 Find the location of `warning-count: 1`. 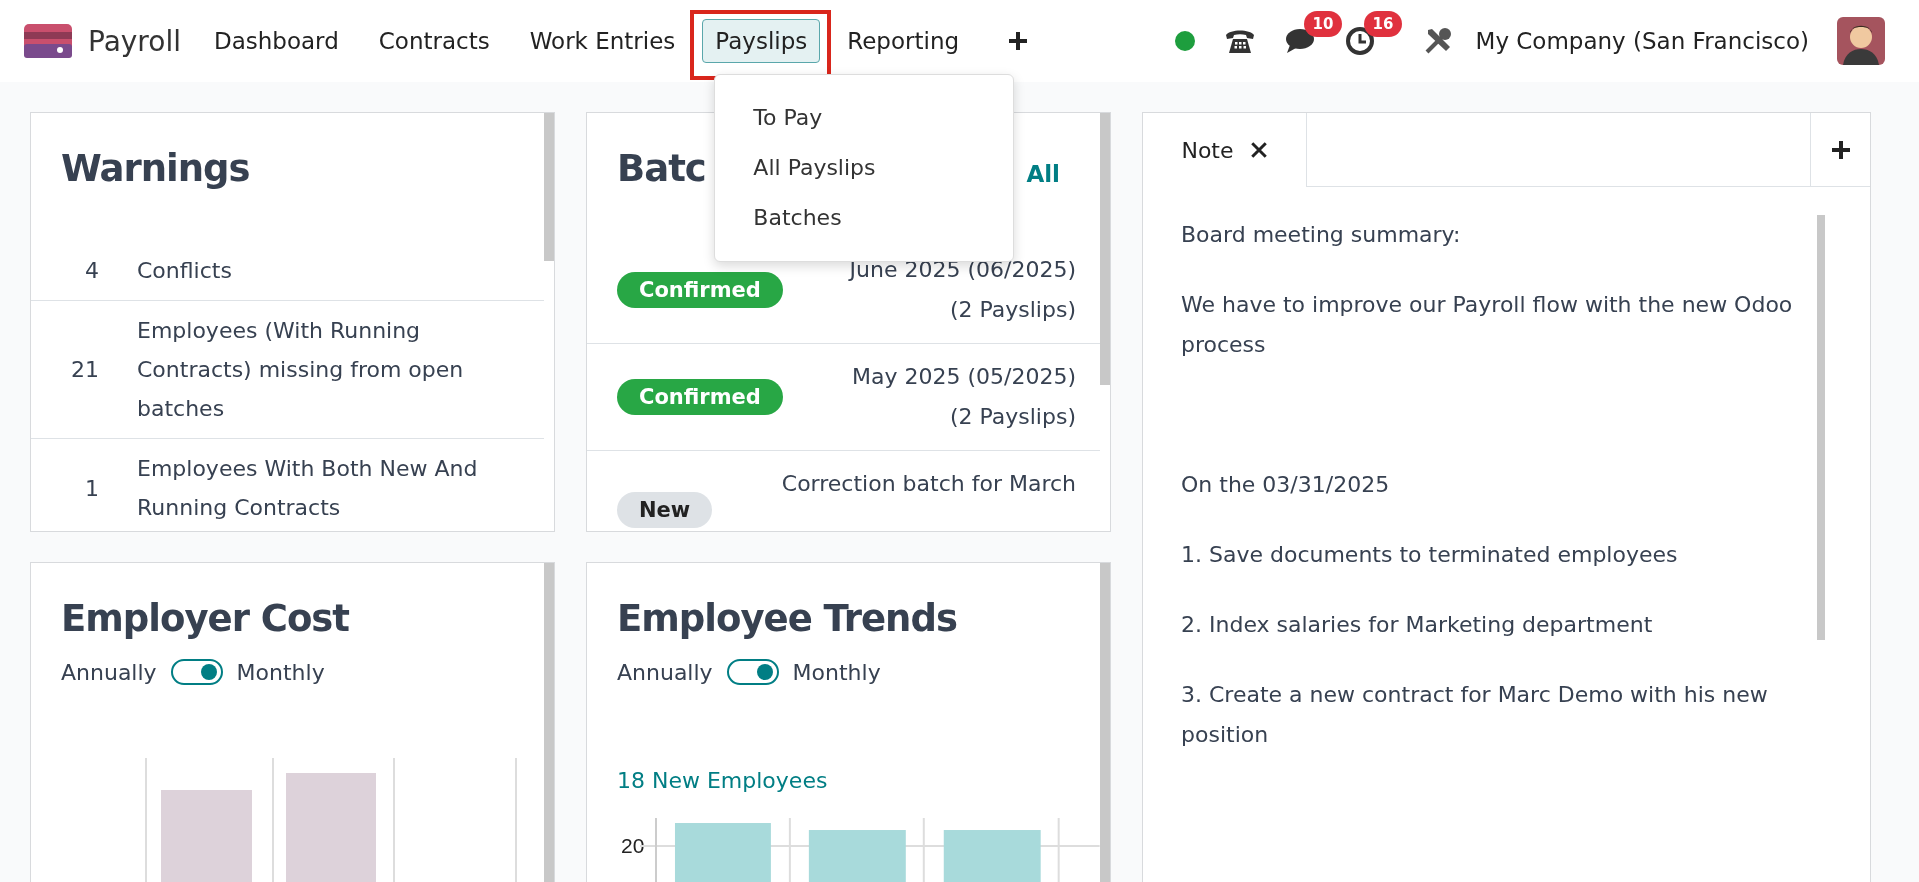

warning-count: 1 is located at coordinates (91, 488).